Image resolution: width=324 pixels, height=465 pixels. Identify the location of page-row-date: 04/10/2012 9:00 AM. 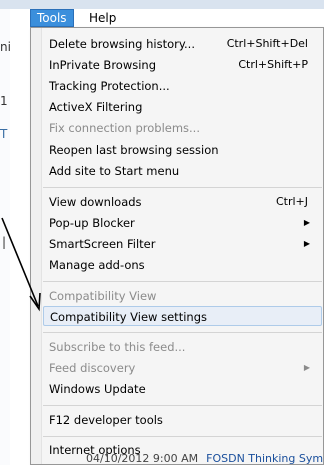
(142, 458).